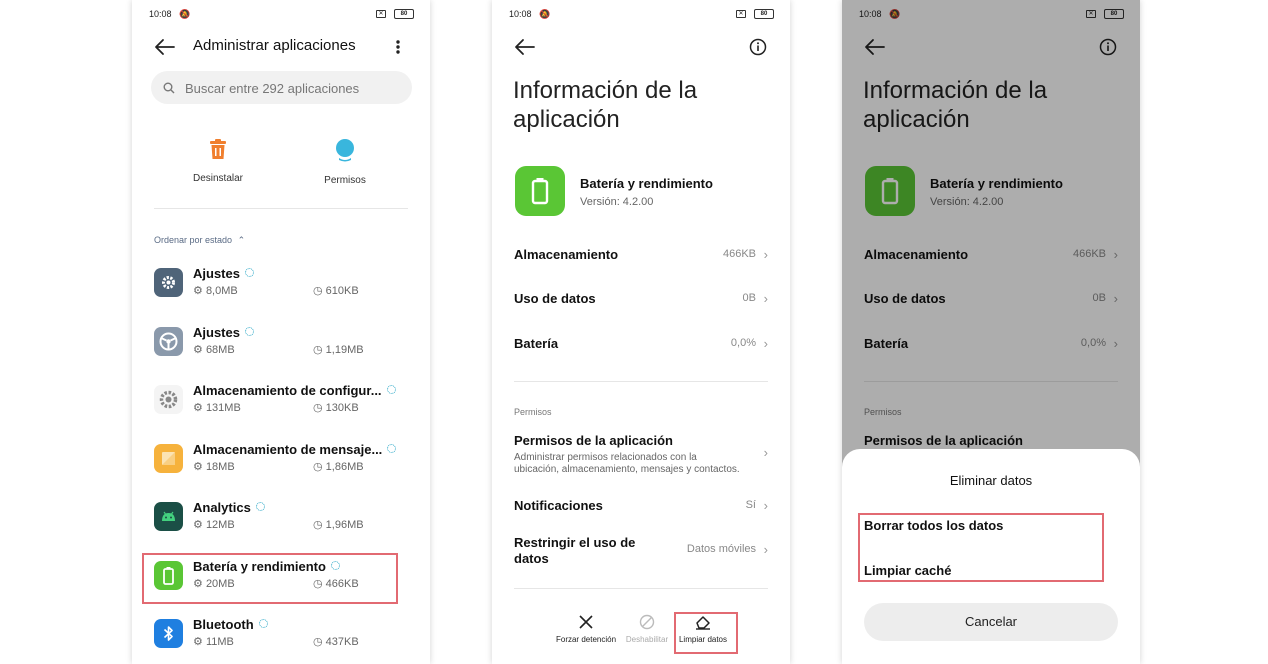 Image resolution: width=1268 pixels, height=664 pixels. I want to click on message-storage-icon, so click(168, 458).